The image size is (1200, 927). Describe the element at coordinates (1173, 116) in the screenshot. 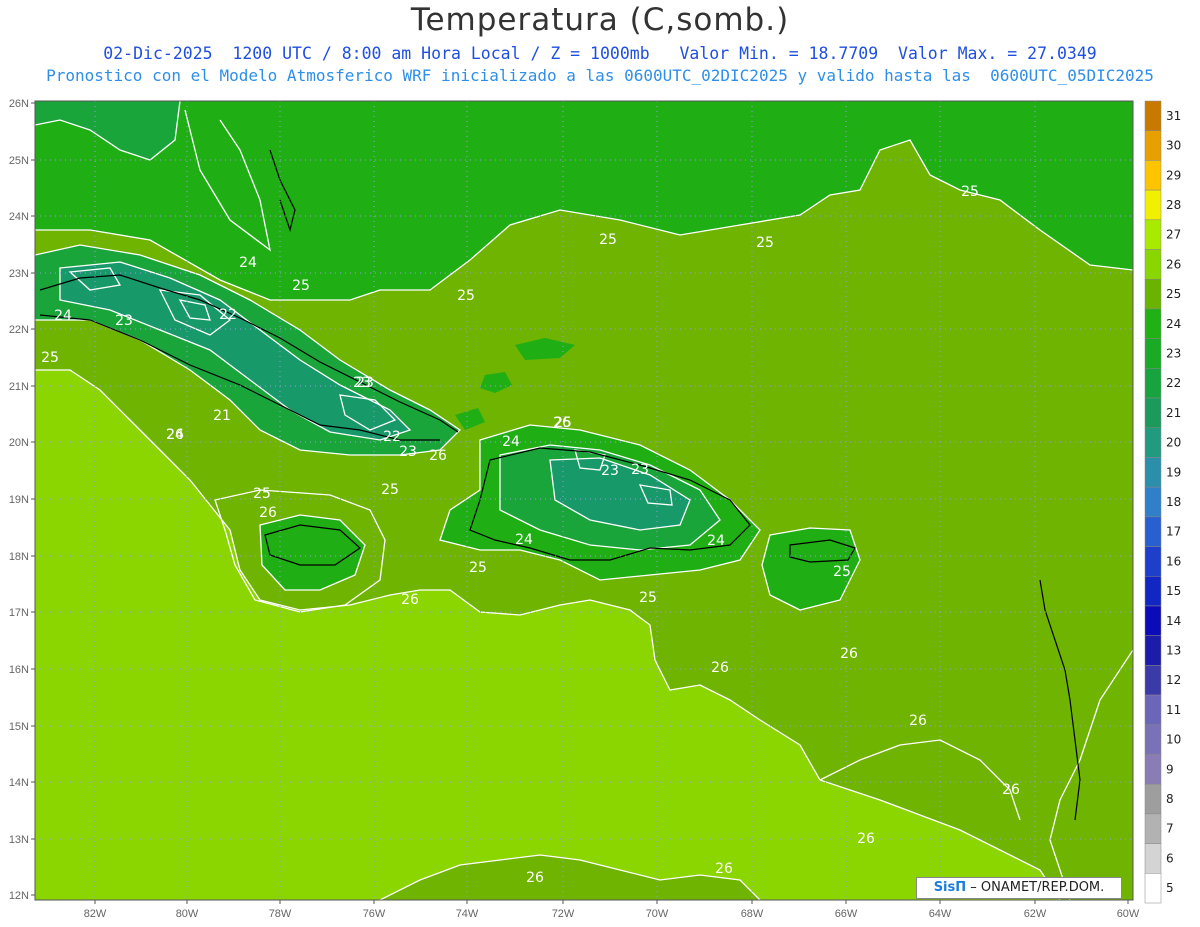

I see `colorbar-label: 31` at that location.